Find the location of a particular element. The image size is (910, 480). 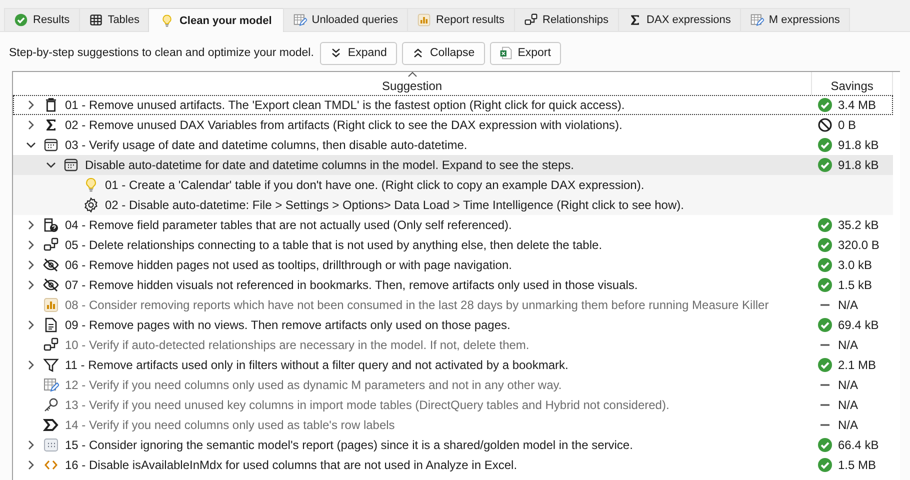

tree-row: 02 - Remove unused DAX Variables from artifacts (Right click to see the DAX expression with violations). 0 B is located at coordinates (453, 125).